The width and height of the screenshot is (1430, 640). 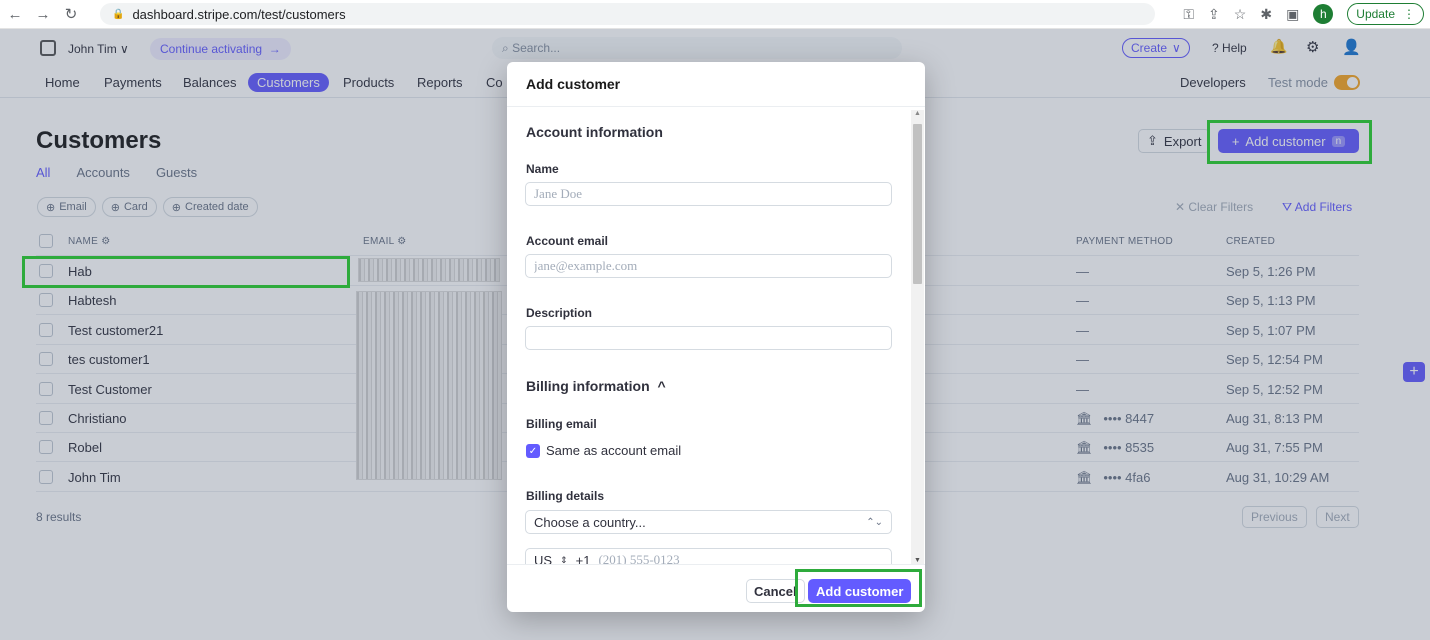 I want to click on lock-icon: 🔒, so click(x=118, y=14).